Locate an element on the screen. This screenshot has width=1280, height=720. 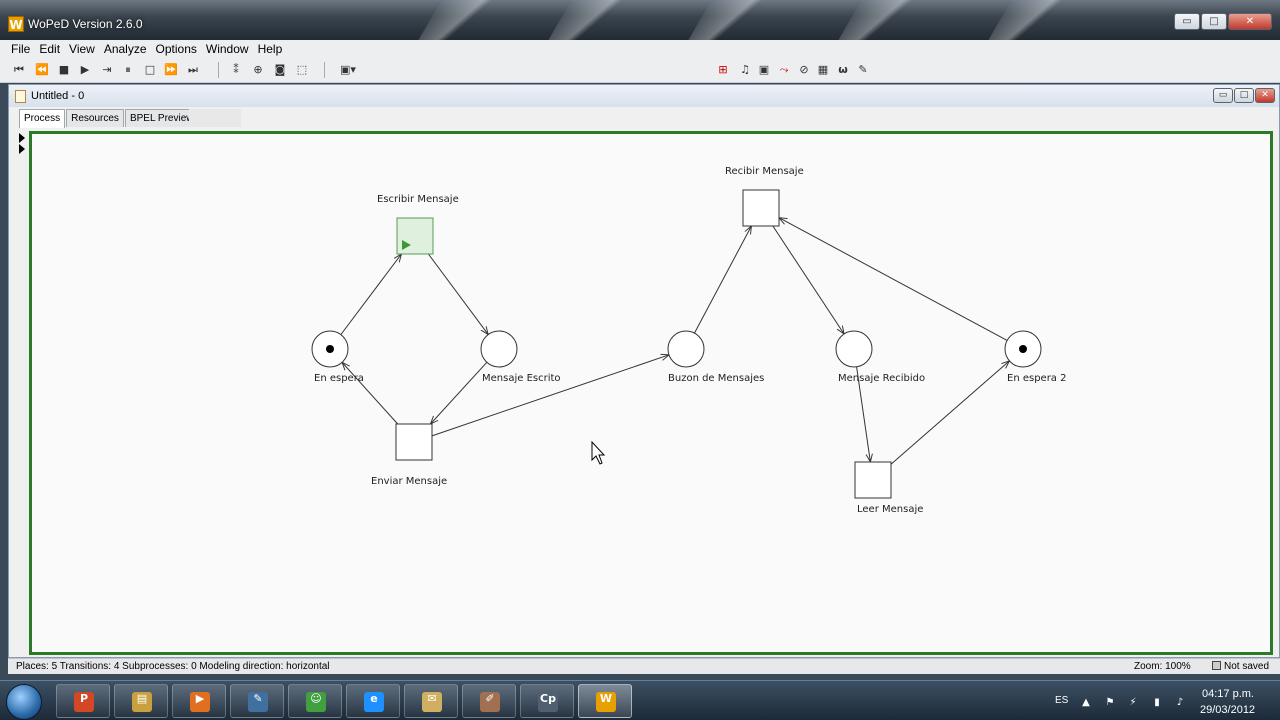
tab-resources: Resources is located at coordinates (95, 118).